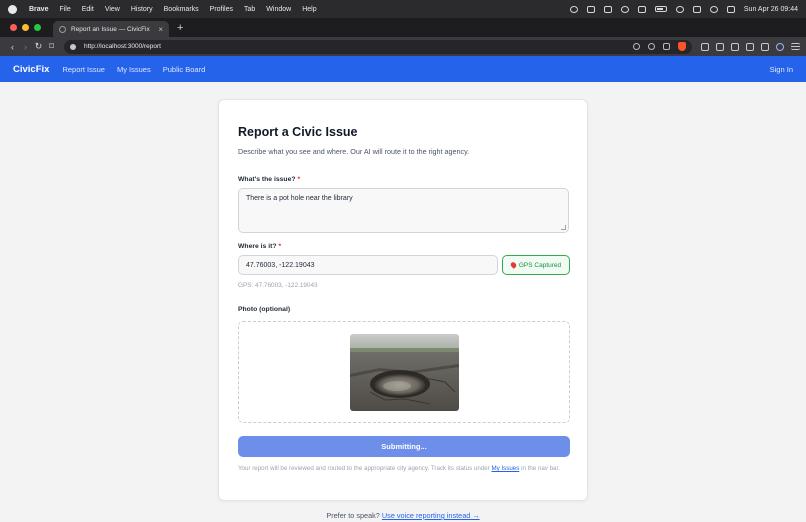 The width and height of the screenshot is (806, 522). What do you see at coordinates (607, 9) in the screenshot?
I see `document-icon` at bounding box center [607, 9].